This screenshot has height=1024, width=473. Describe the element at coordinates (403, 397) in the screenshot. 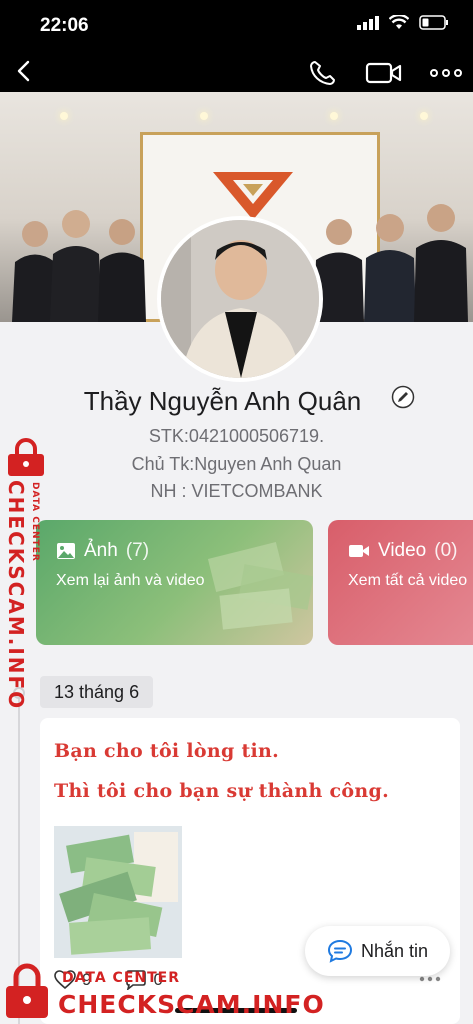

I see `edit-icon` at that location.